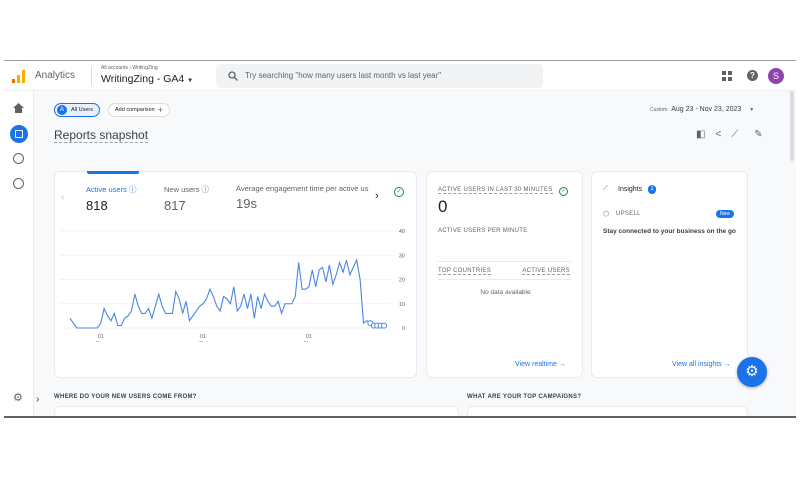 The height and width of the screenshot is (480, 800). I want to click on date-range: Aug 23 - Nov 23, 2023, so click(706, 109).